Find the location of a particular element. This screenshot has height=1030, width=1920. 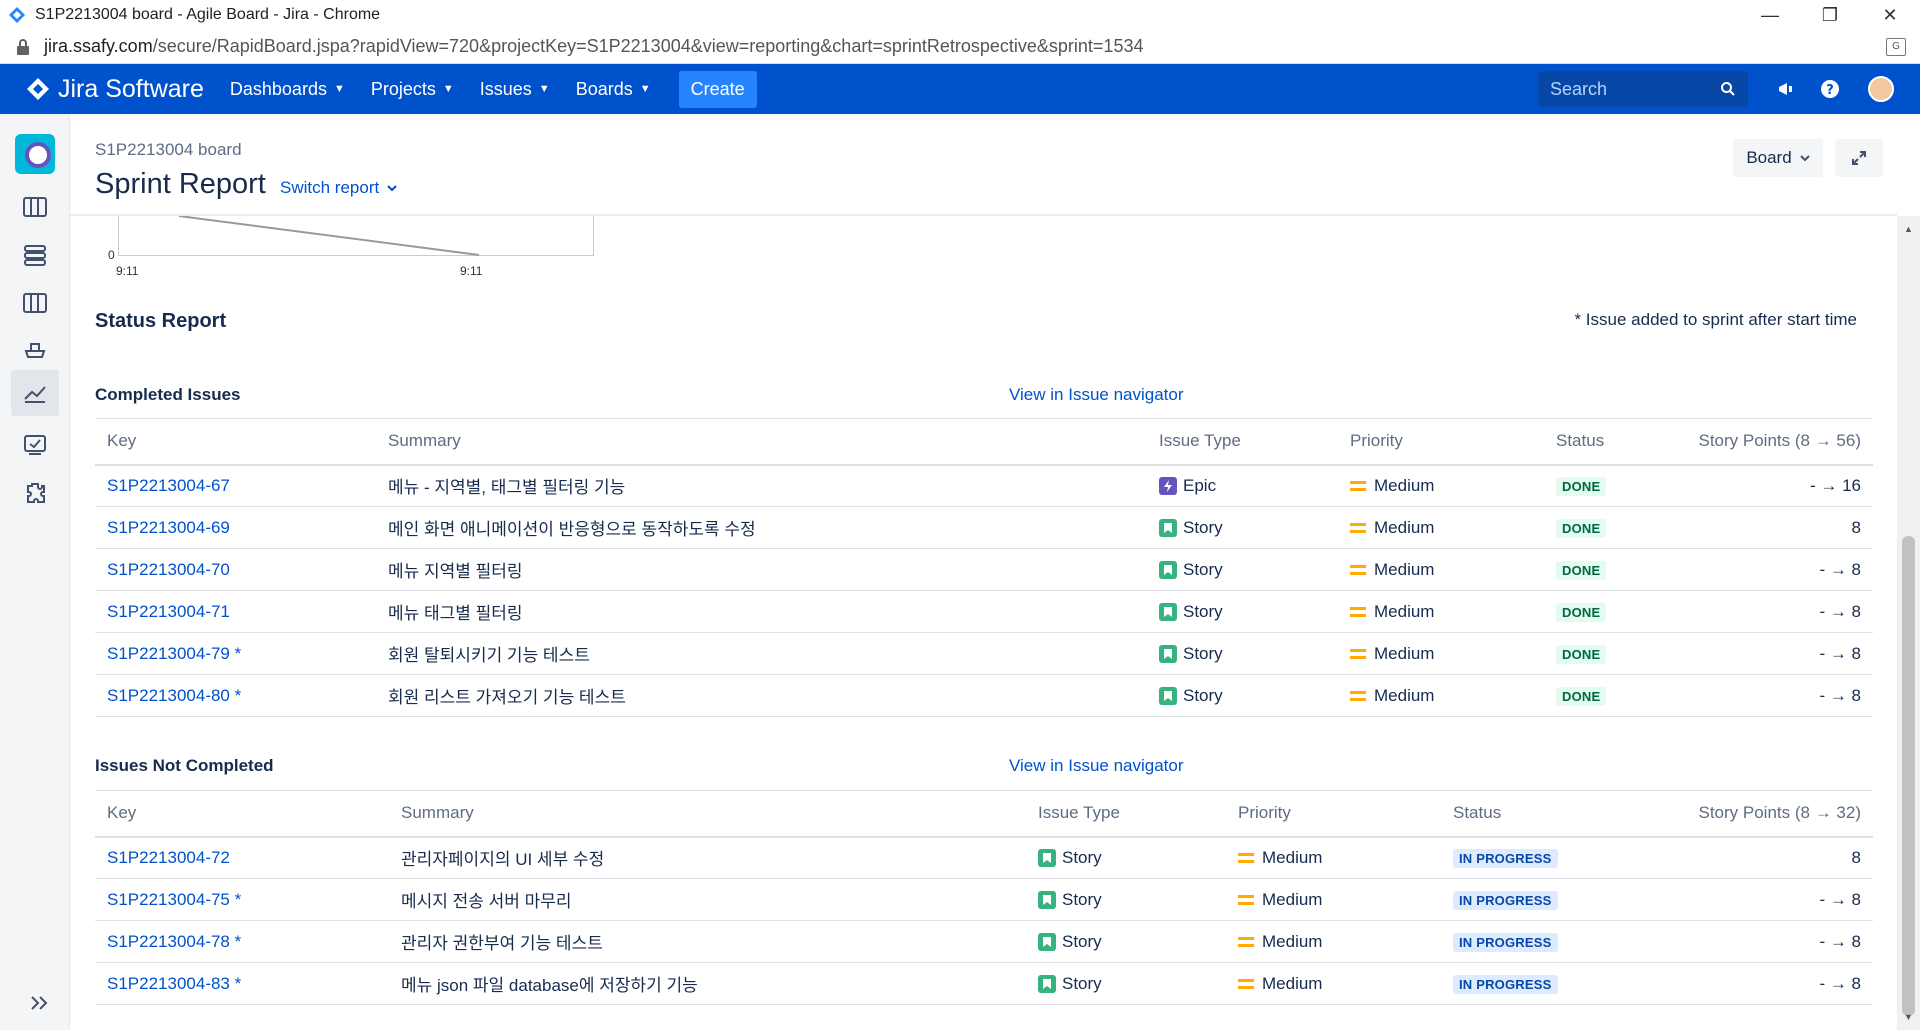

story-points: 8 is located at coordinates (1747, 857).